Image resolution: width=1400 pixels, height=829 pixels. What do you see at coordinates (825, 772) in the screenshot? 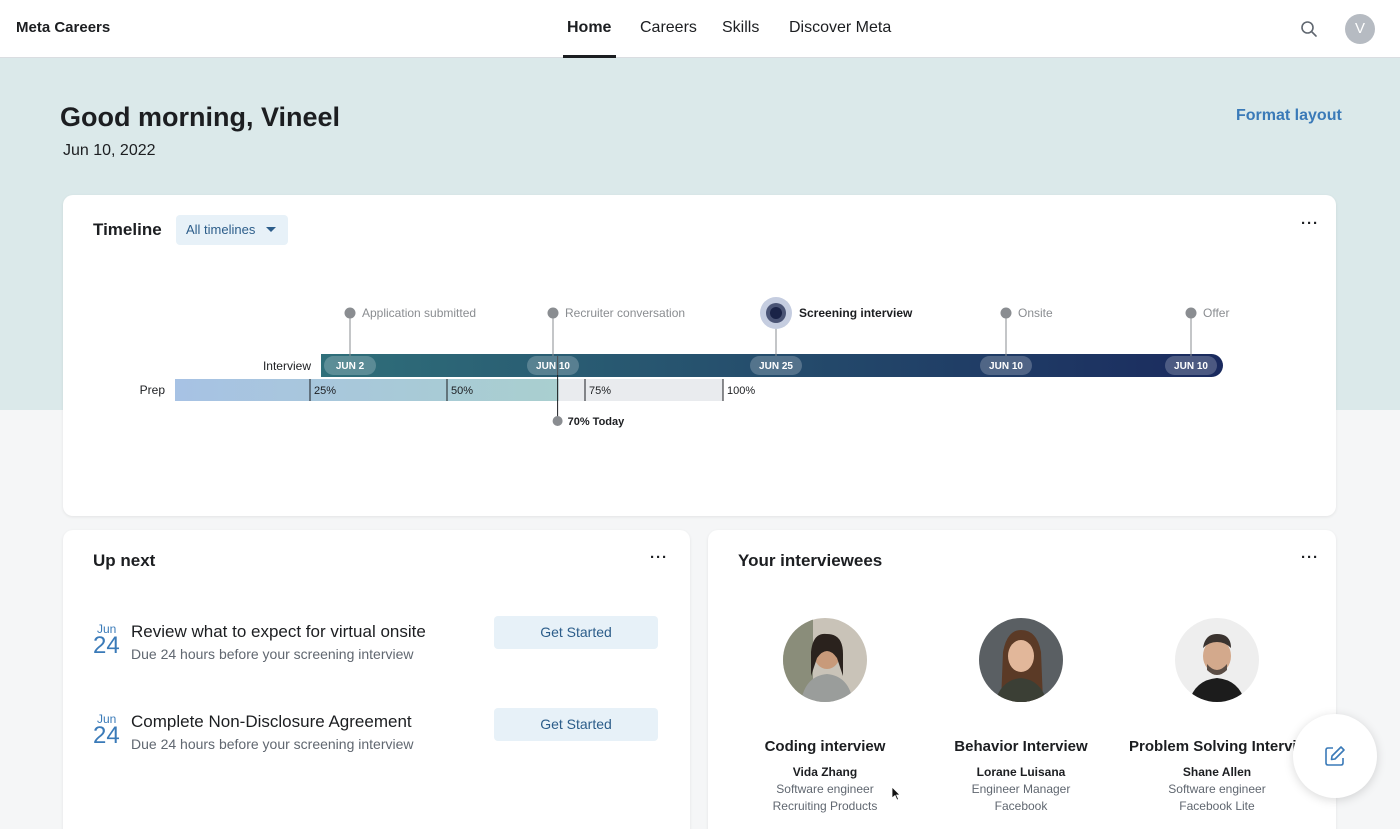
I see `interviewee-name: Vida Zhang` at bounding box center [825, 772].